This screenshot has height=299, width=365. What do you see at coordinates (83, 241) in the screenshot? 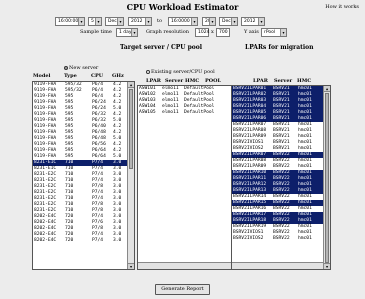
I see `list-item: 8202-E4C 720 P7/4 3.0` at bounding box center [83, 241].